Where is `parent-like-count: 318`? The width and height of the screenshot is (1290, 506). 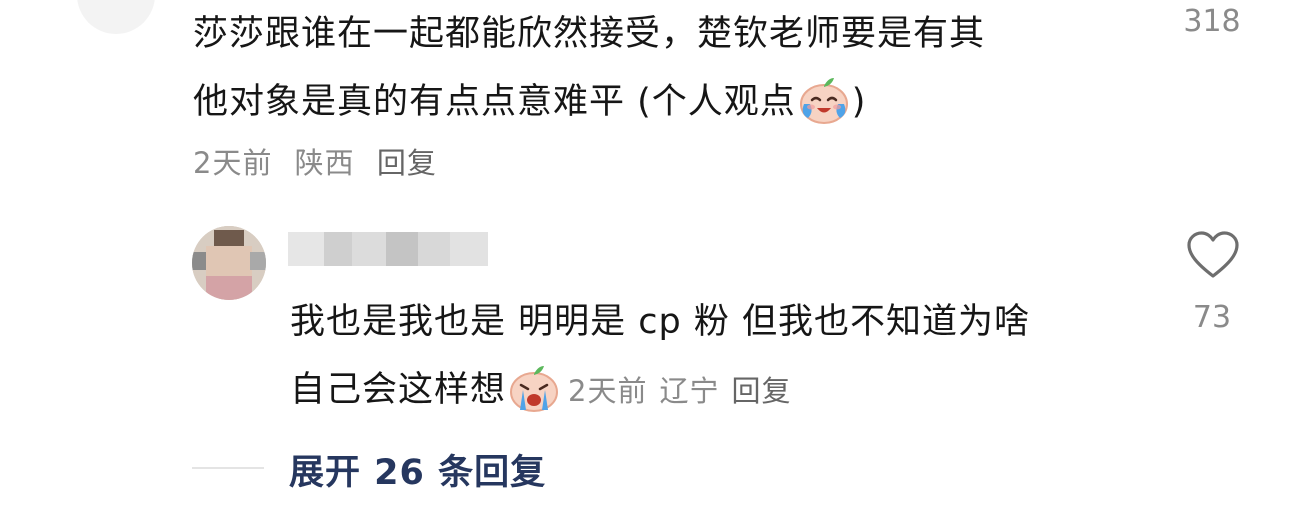
parent-like-count: 318 is located at coordinates (1212, 21).